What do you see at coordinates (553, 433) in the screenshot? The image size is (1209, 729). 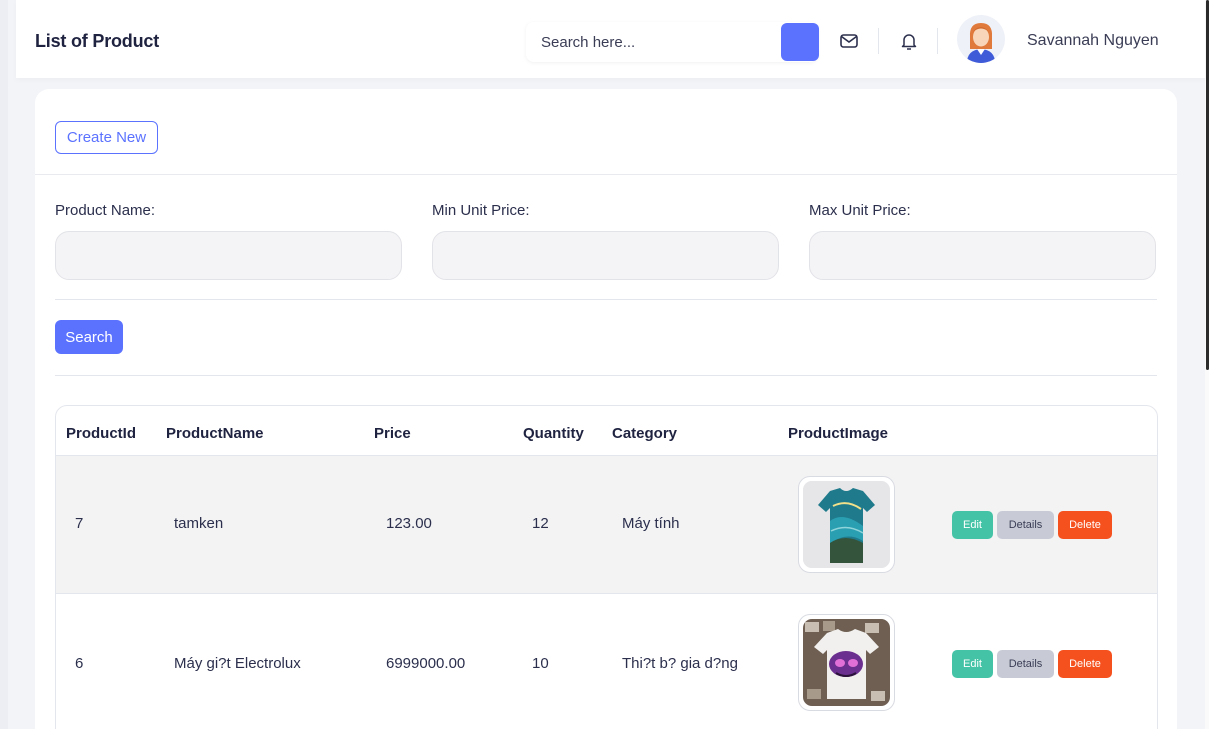 I see `column-header-quantity: Quantity` at bounding box center [553, 433].